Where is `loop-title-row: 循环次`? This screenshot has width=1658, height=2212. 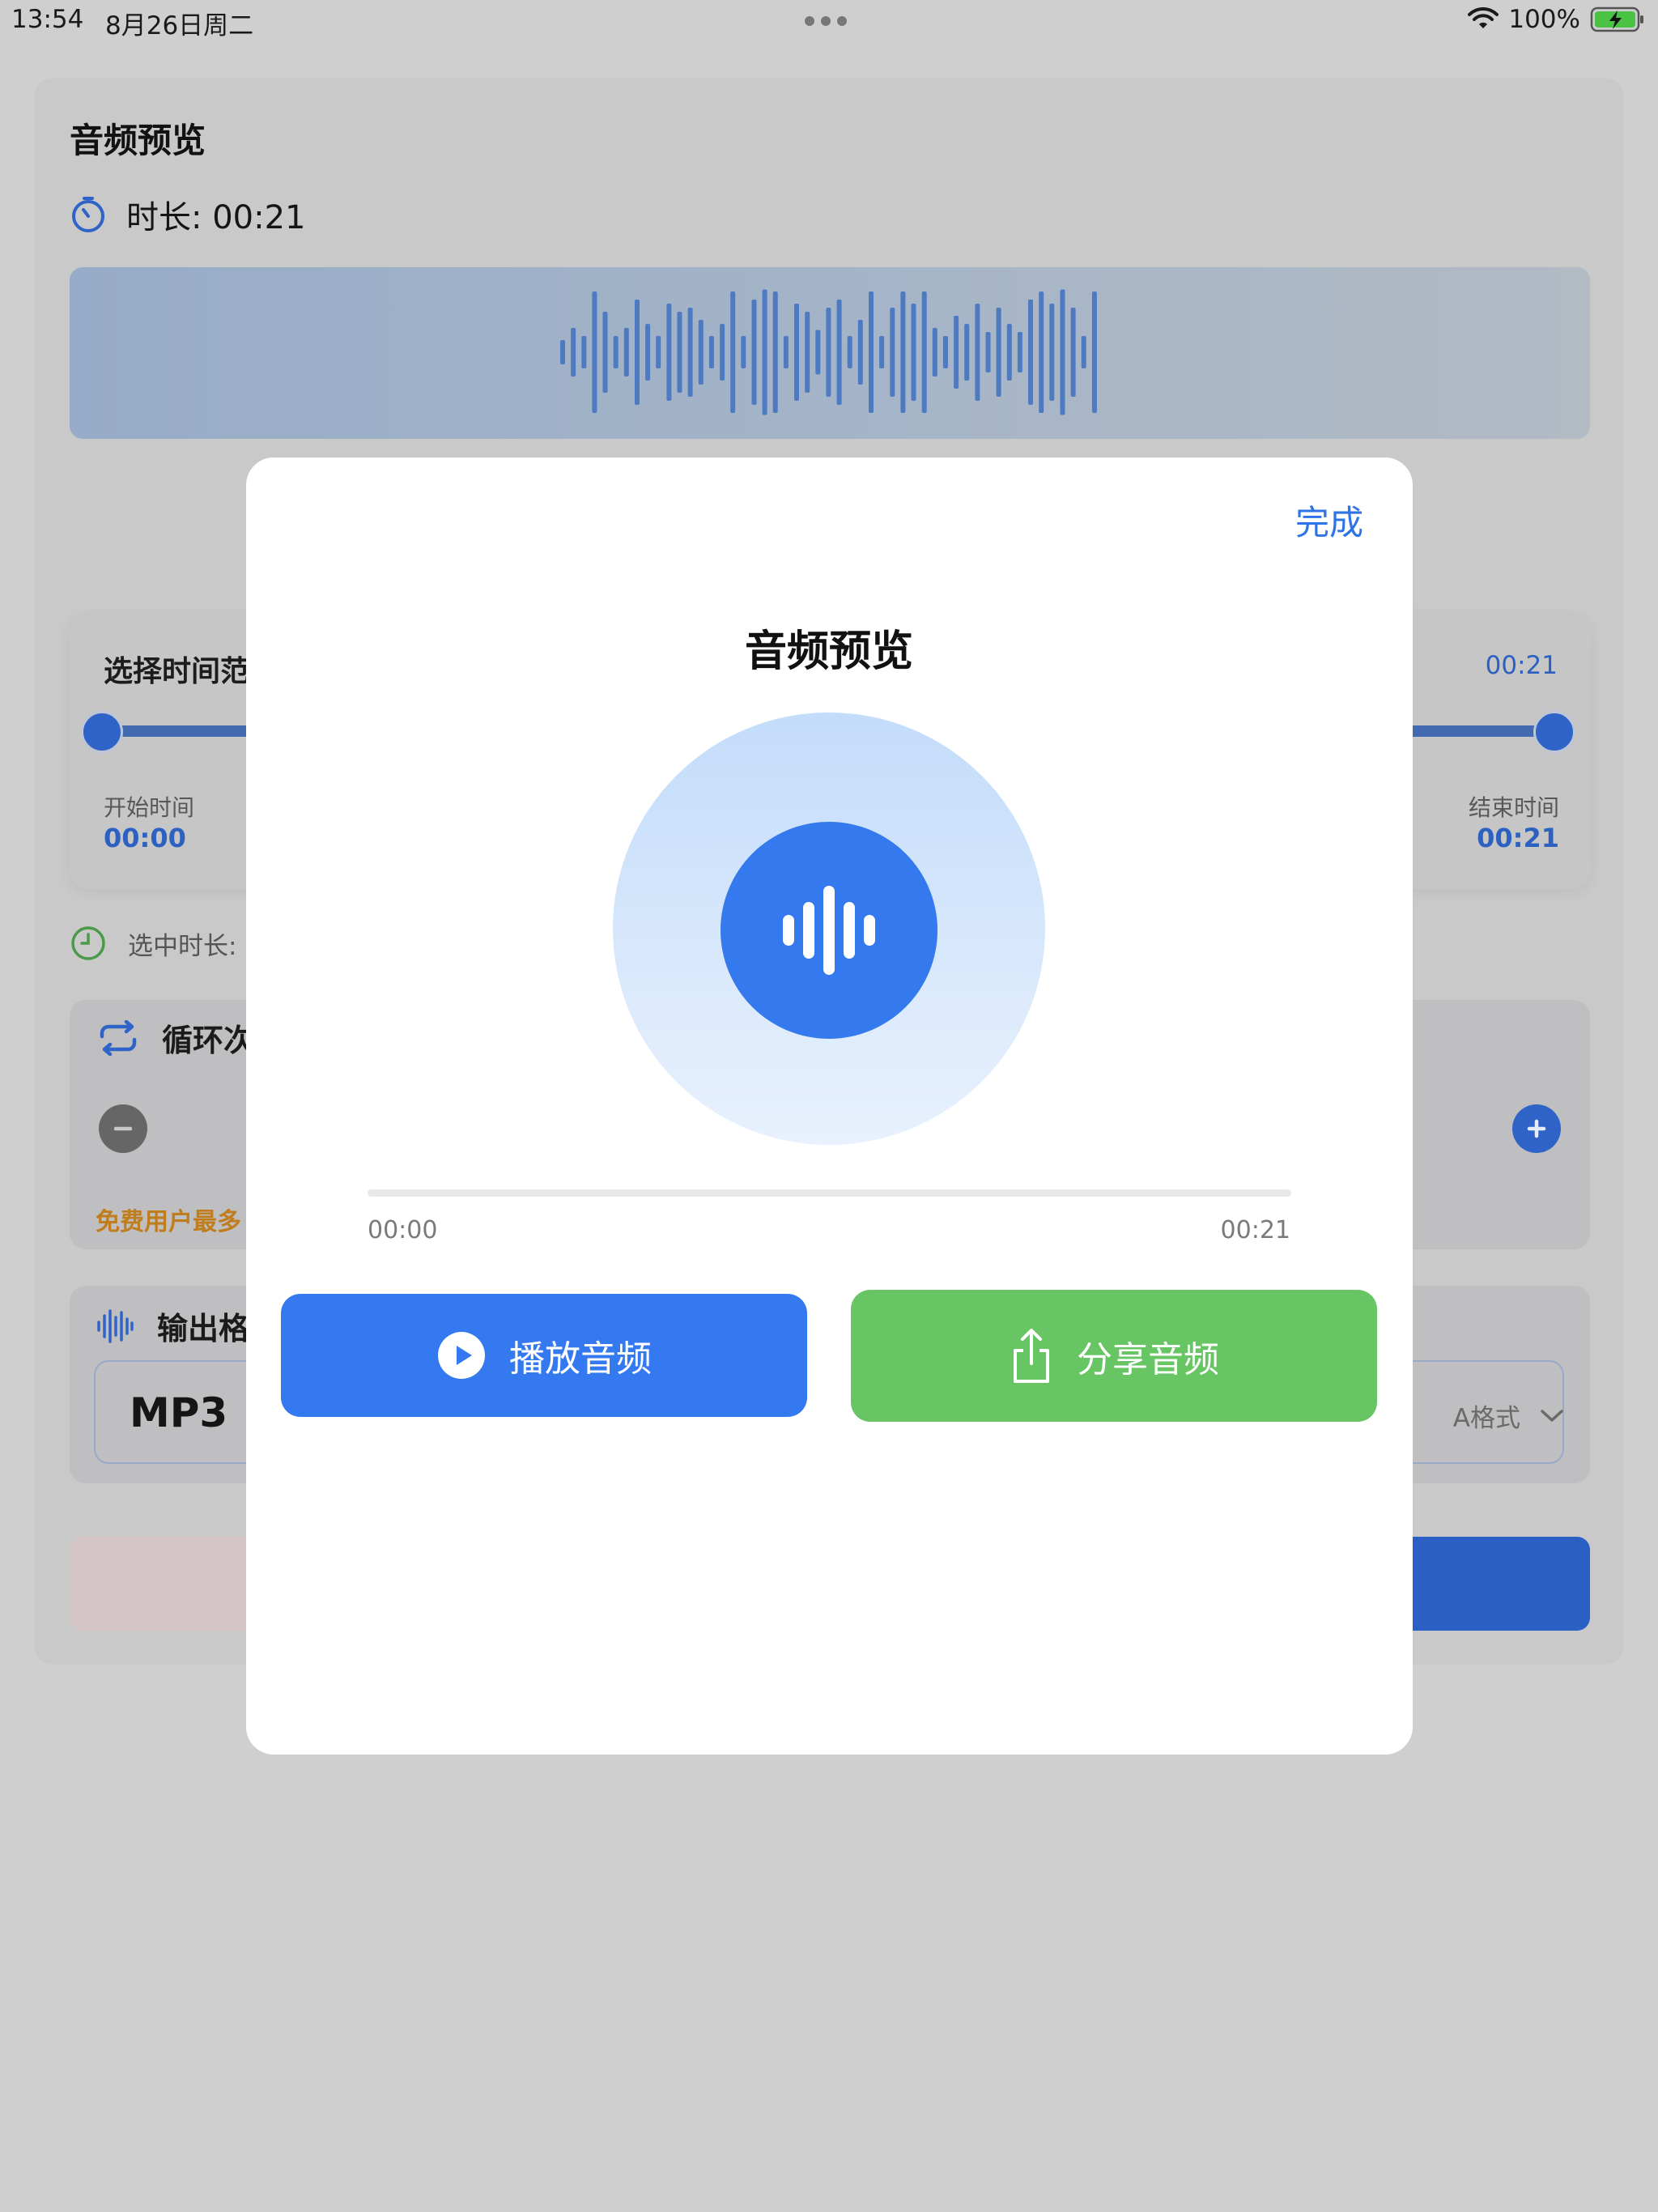 loop-title-row: 循环次 is located at coordinates (175, 1037).